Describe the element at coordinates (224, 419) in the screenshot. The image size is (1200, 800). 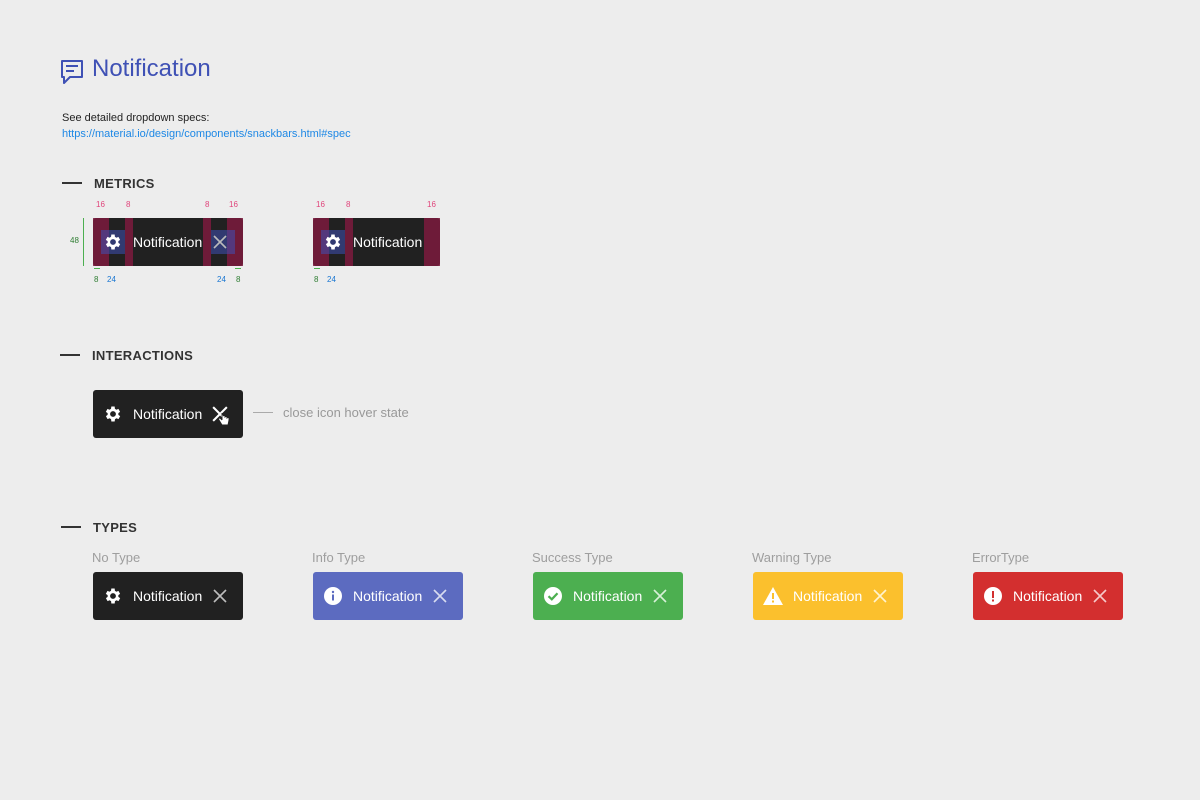
I see `hand-cursor-icon` at that location.